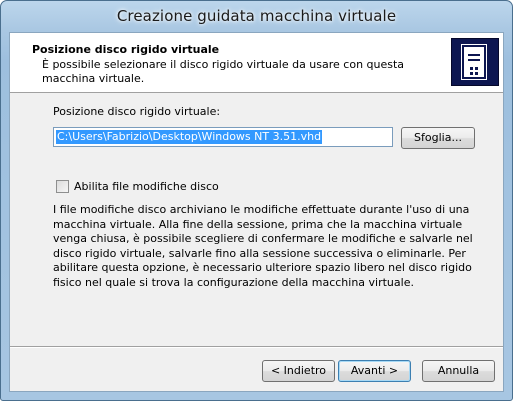 The height and width of the screenshot is (401, 513). What do you see at coordinates (298, 371) in the screenshot?
I see `back-button: < Indietro` at bounding box center [298, 371].